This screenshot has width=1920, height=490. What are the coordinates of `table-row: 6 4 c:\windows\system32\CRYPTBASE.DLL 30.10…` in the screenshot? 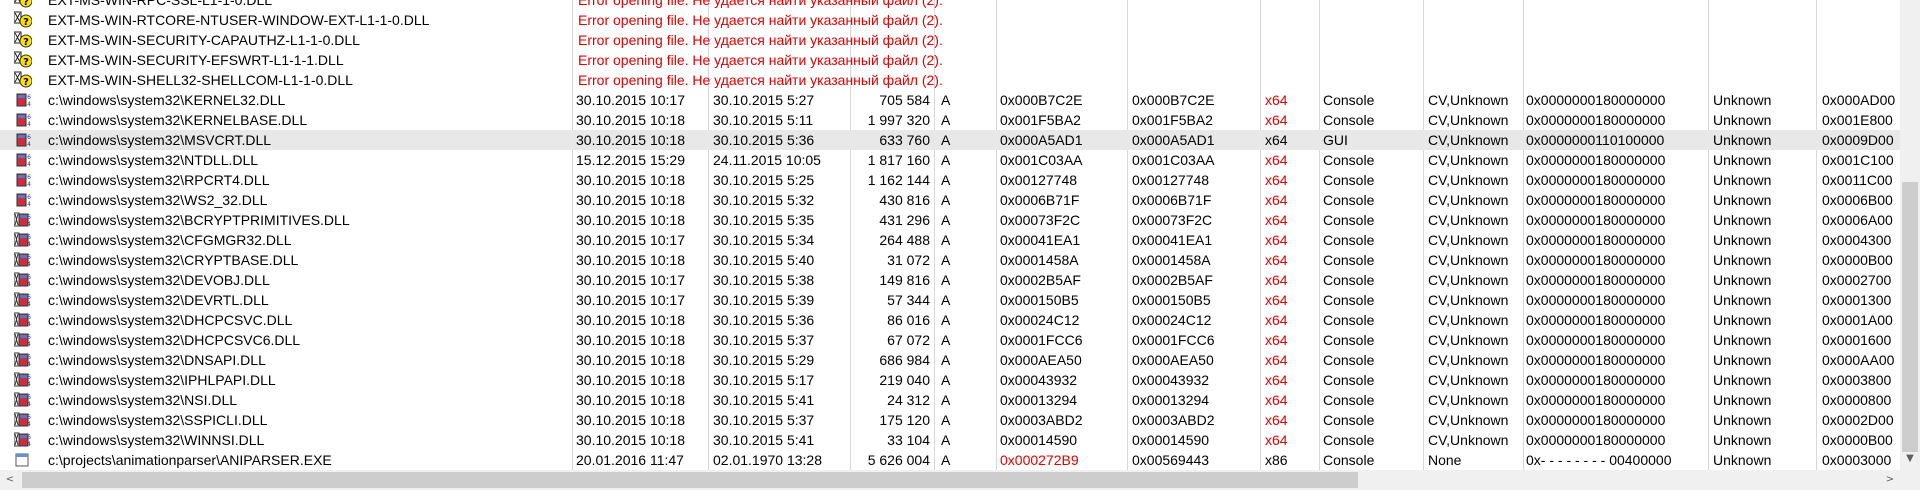 It's located at (950, 260).